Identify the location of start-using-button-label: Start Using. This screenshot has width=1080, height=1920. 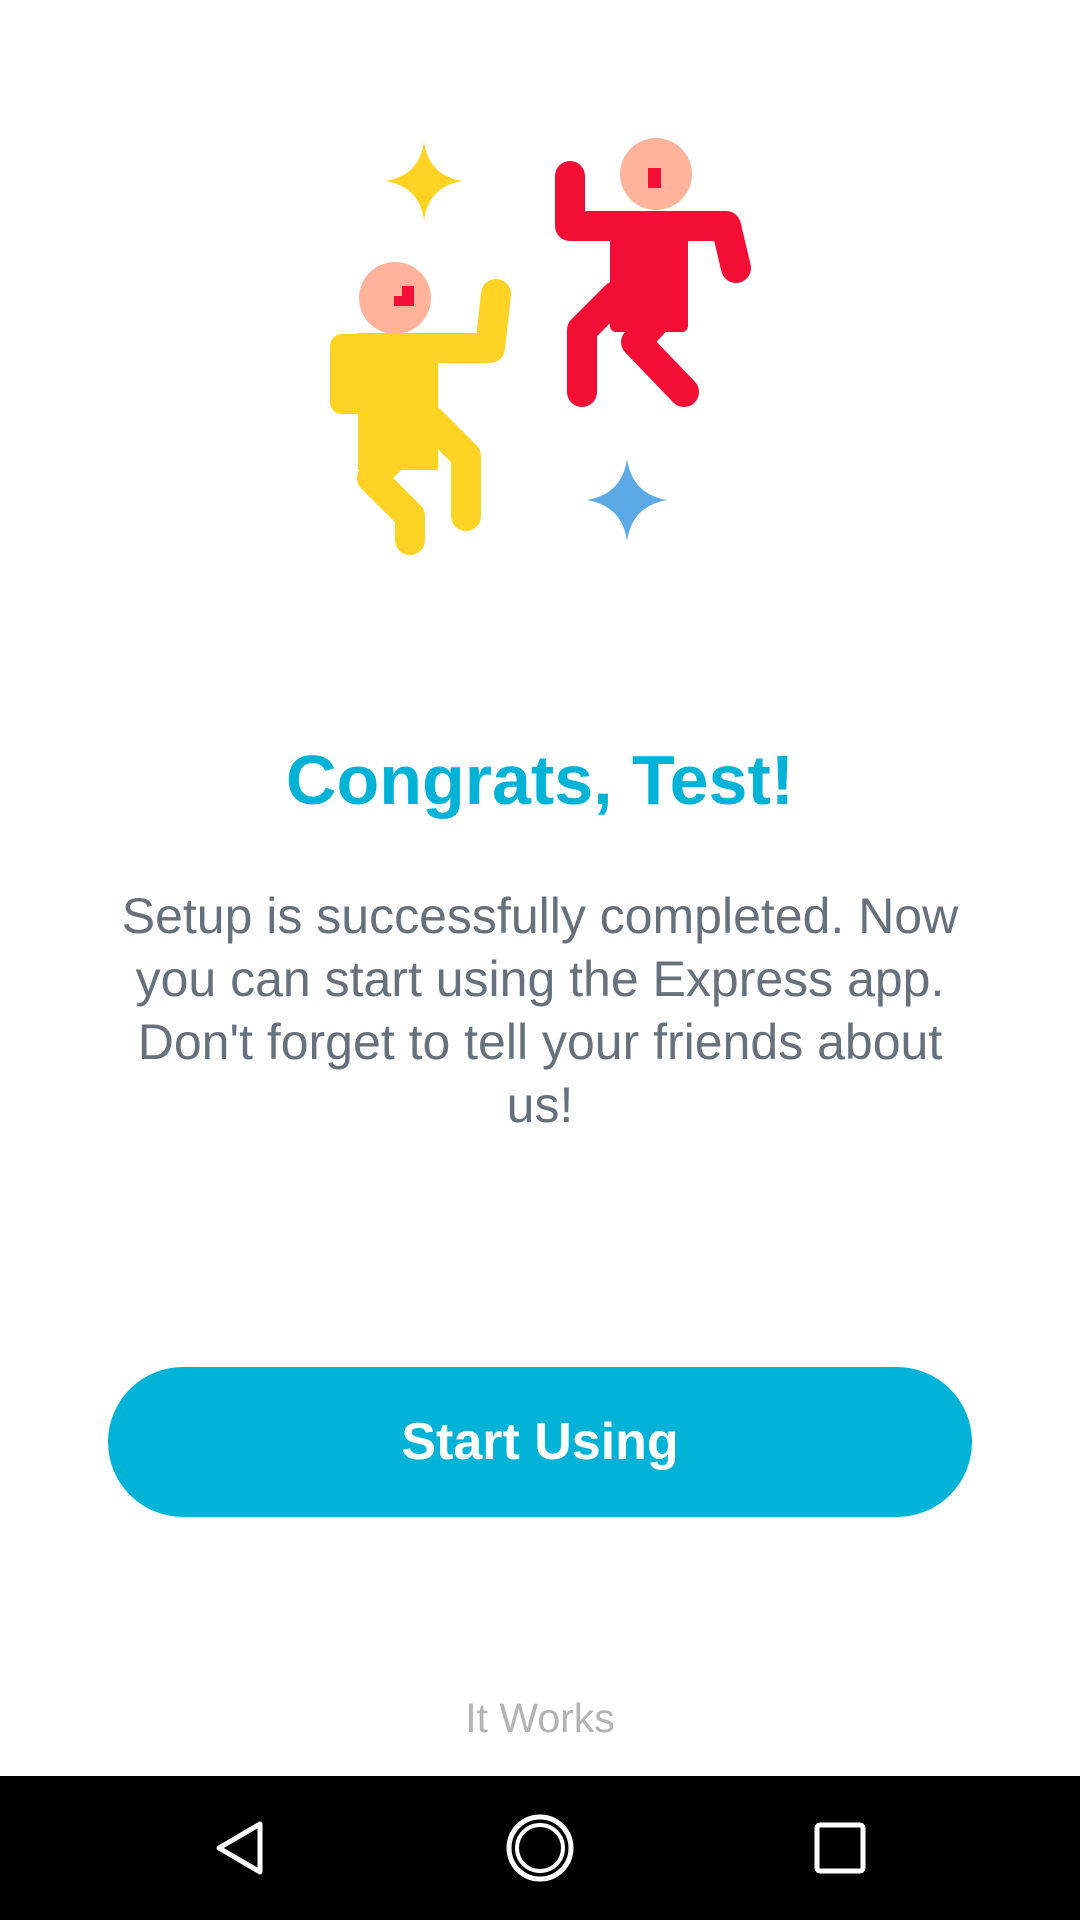
(540, 1442).